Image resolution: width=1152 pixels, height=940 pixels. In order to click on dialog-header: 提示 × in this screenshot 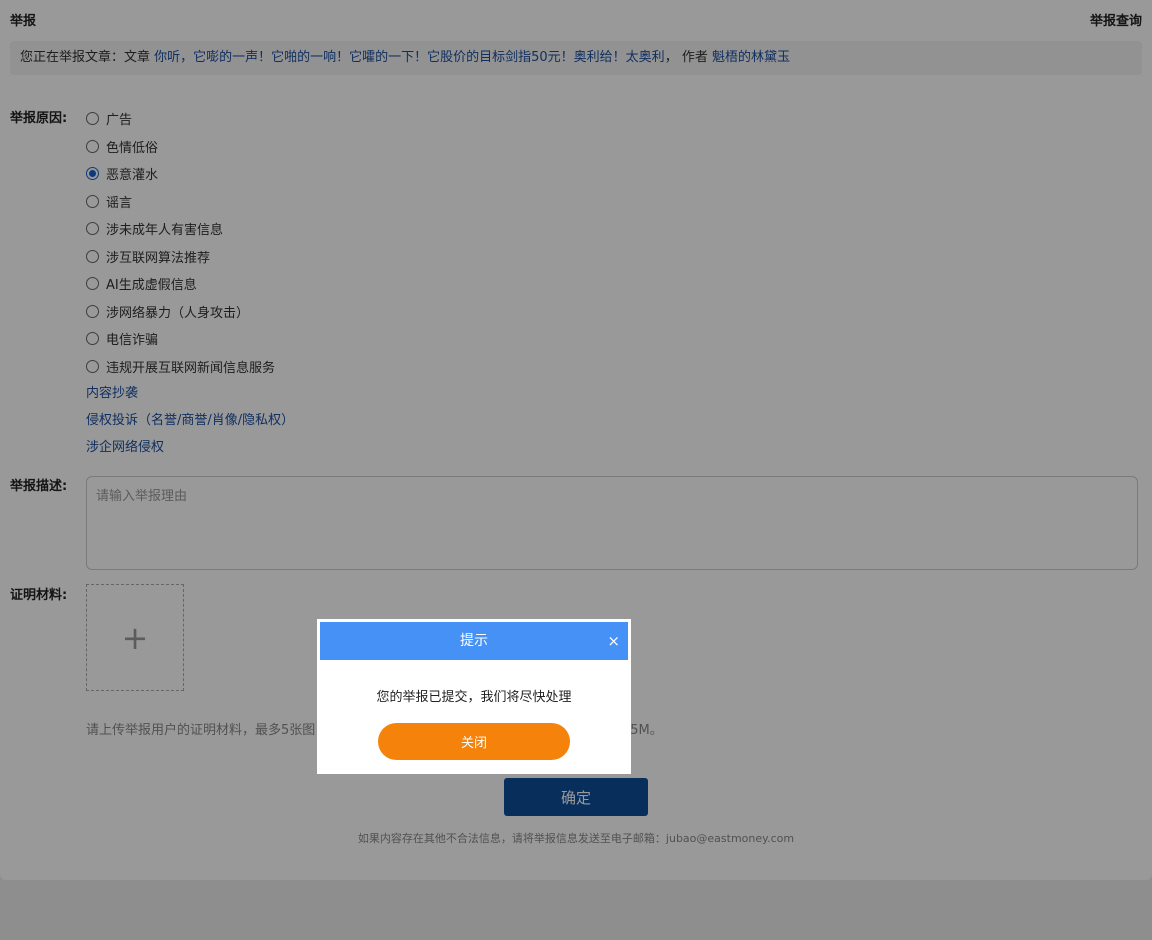, I will do `click(474, 641)`.